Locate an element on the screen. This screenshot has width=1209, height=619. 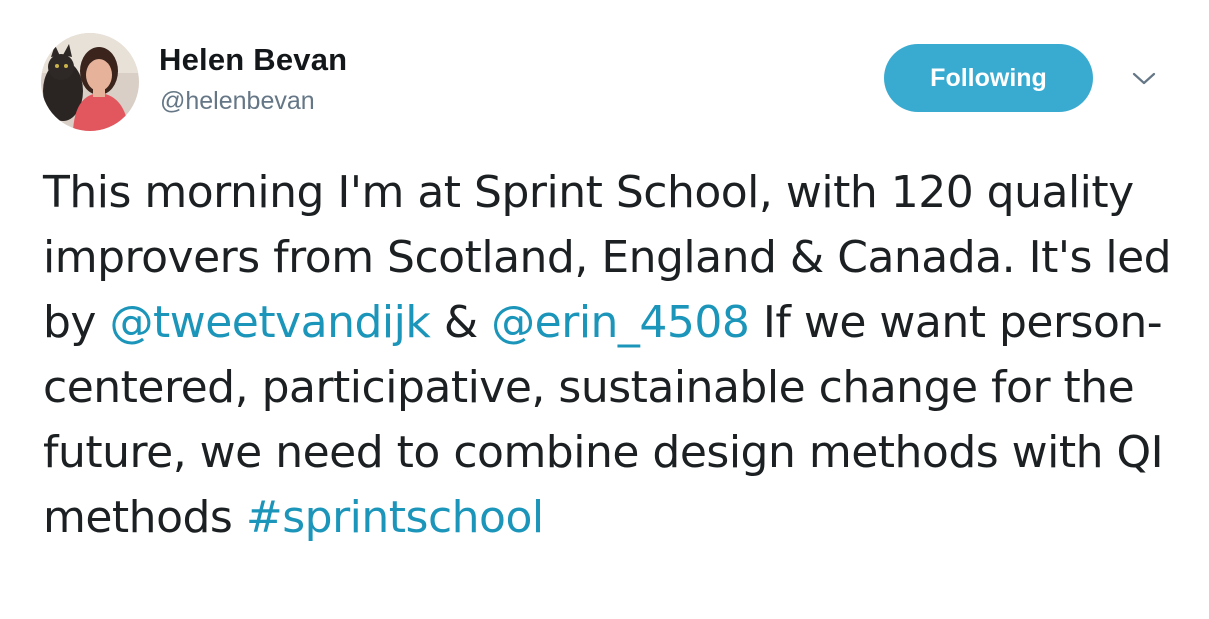
tweet-text-segment: & is located at coordinates (461, 322).